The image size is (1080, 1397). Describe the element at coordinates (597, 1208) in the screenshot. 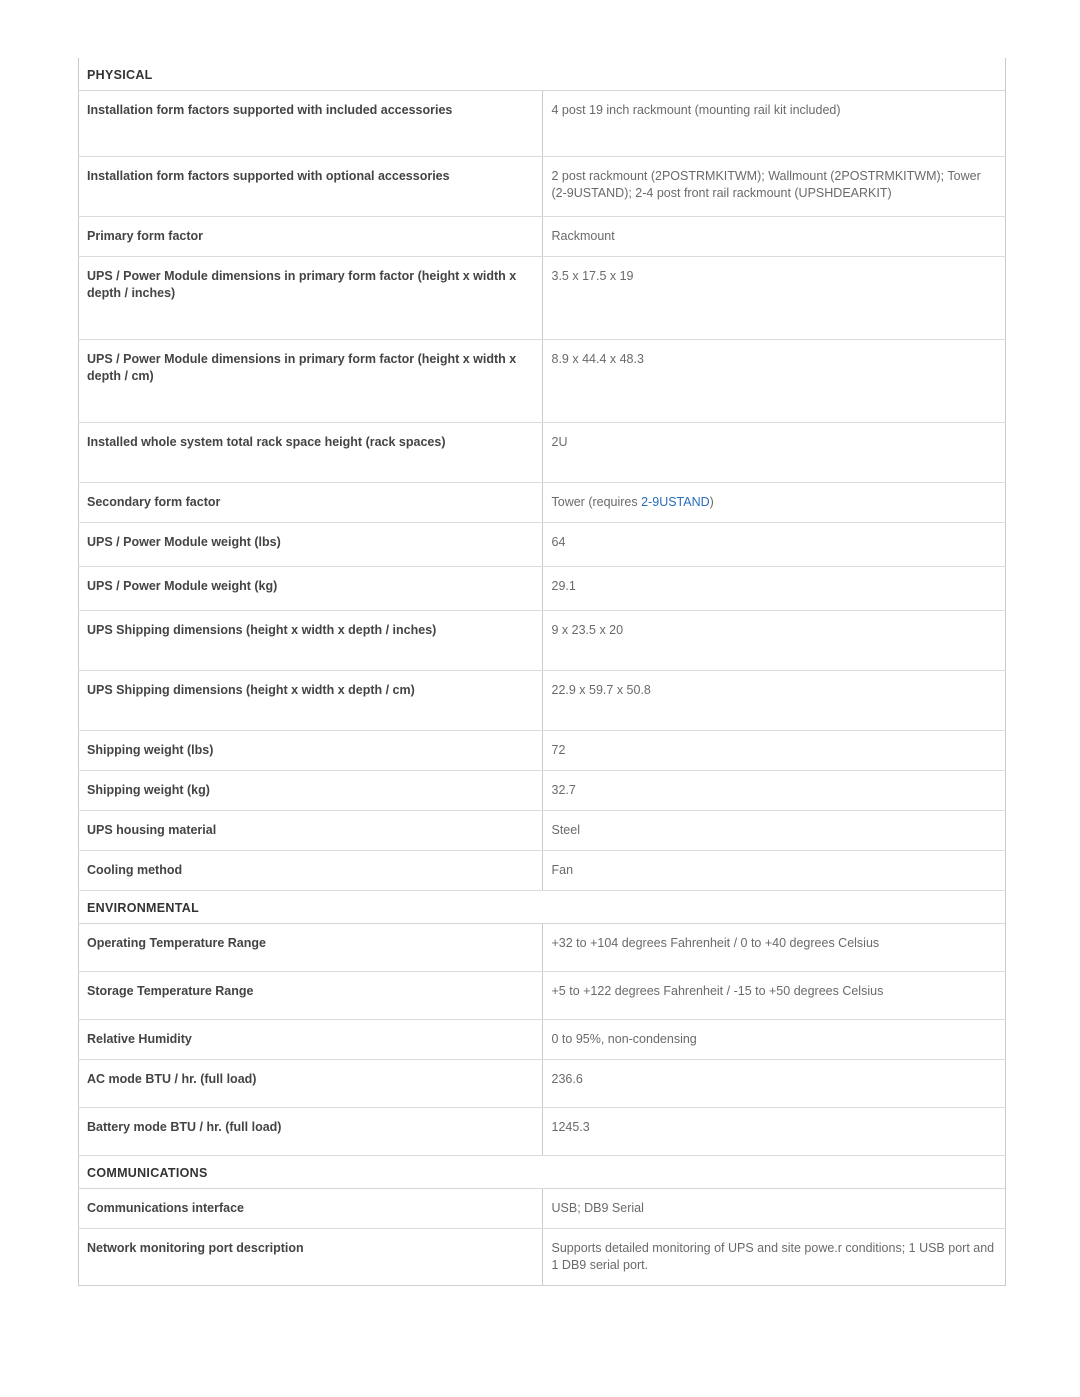

I see `spec-value-text: USB; DB9 Serial` at that location.